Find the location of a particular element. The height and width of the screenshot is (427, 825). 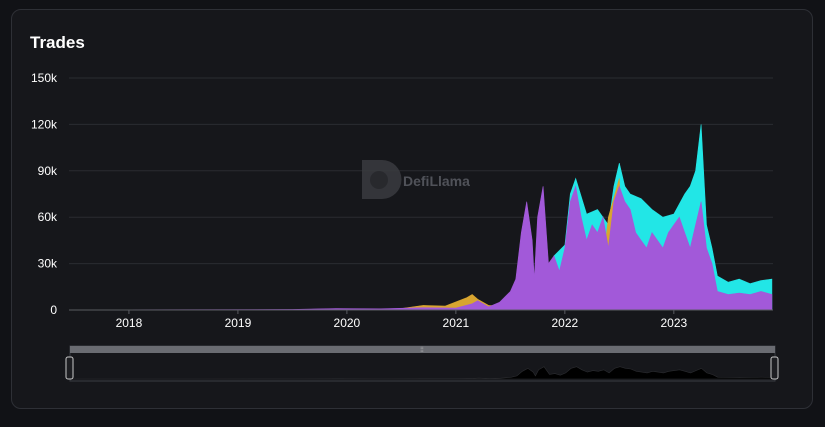

x-tick-label: 2018 is located at coordinates (129, 323).